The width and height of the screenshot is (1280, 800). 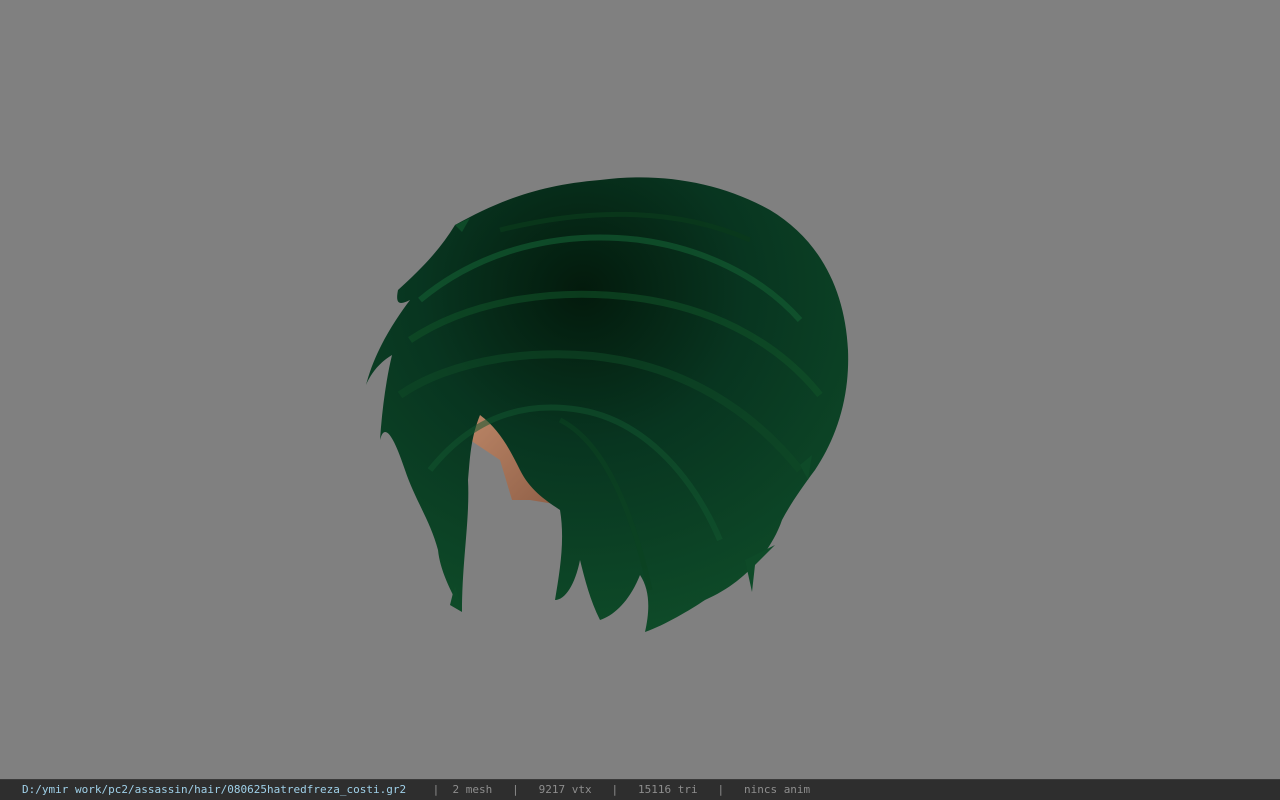 I want to click on anim-status: nincs anim, so click(x=777, y=789).